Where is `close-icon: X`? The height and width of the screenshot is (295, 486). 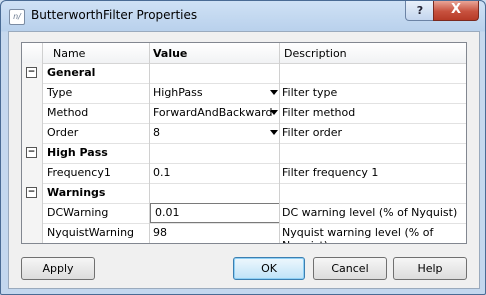
close-icon: X is located at coordinates (456, 9).